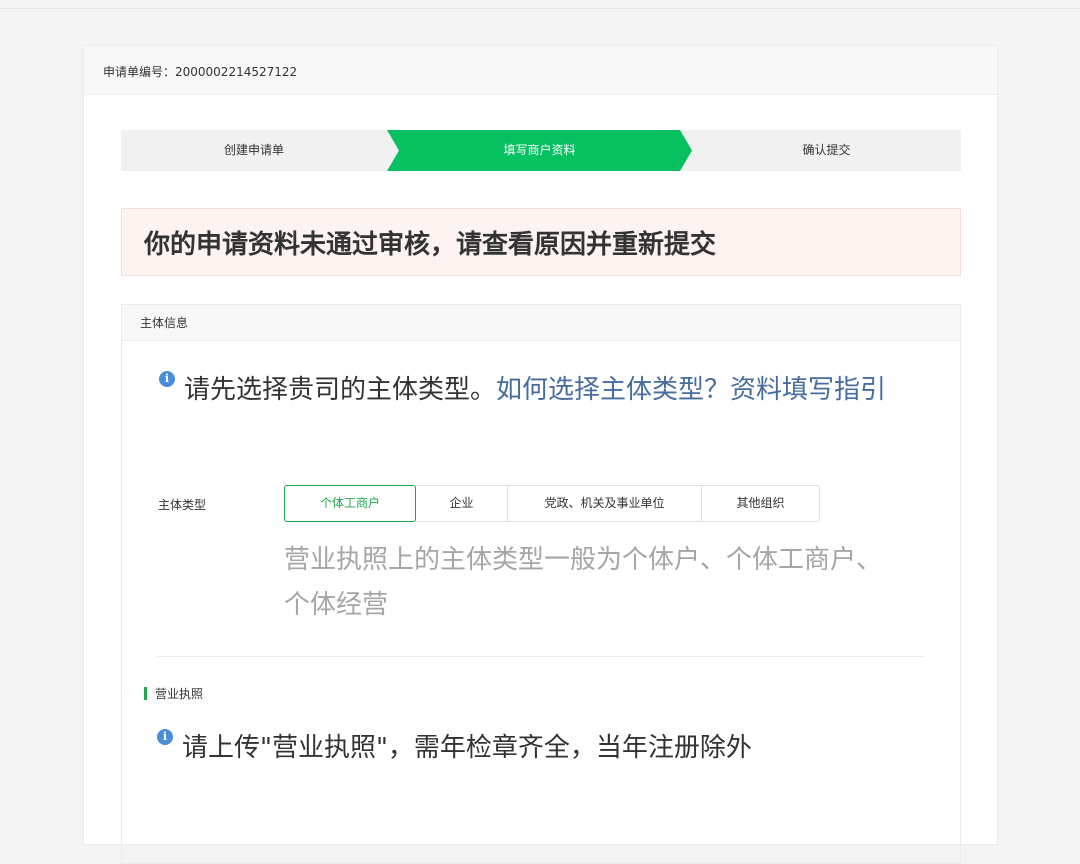 The image size is (1080, 864). Describe the element at coordinates (182, 505) in the screenshot. I see `entity-type-label: 主体类型` at that location.